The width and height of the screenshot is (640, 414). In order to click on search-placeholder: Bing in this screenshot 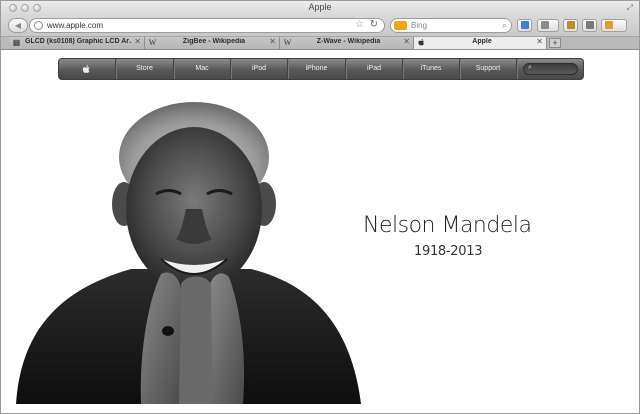, I will do `click(419, 25)`.